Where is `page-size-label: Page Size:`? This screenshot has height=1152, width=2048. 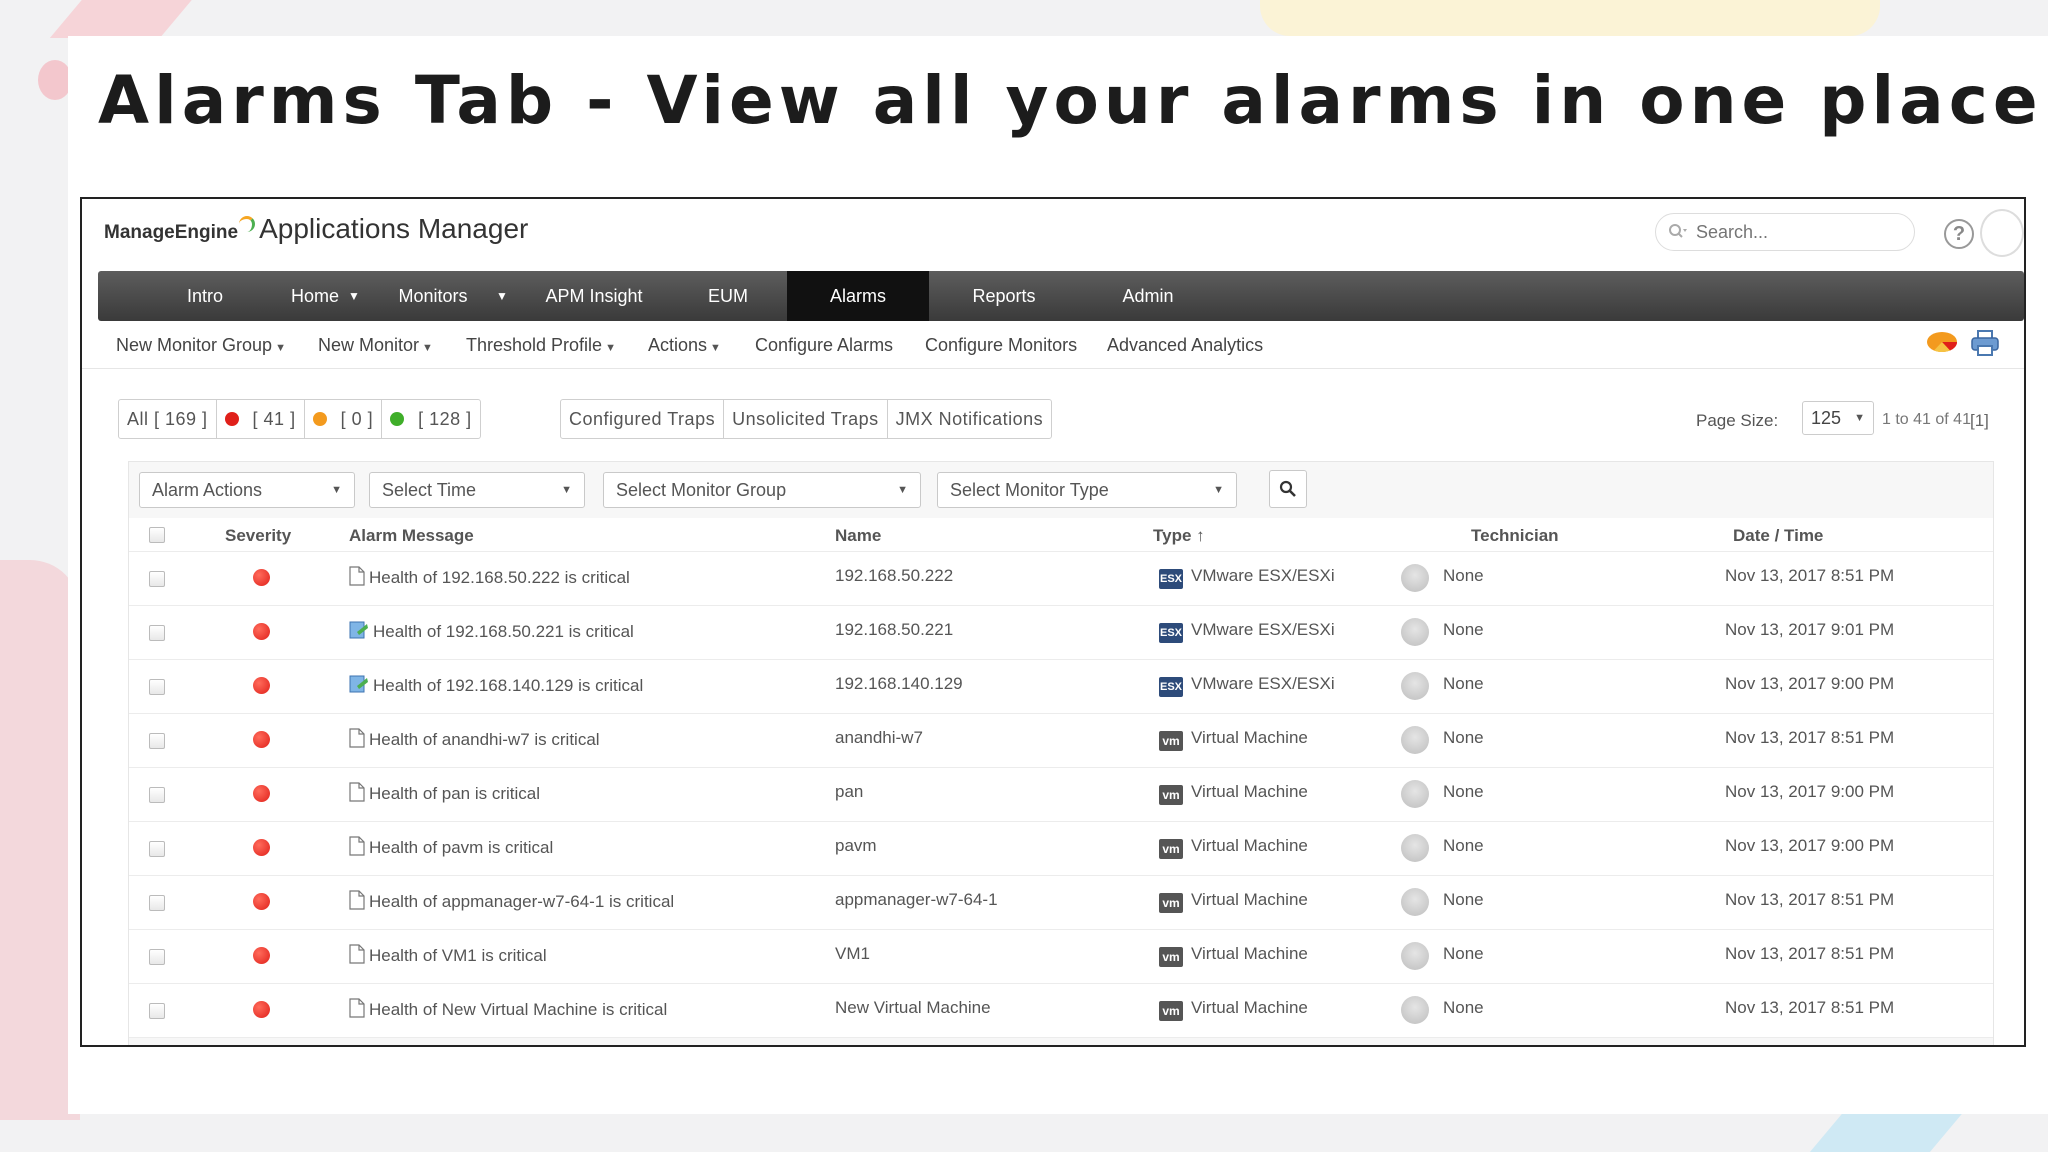 page-size-label: Page Size: is located at coordinates (1737, 420).